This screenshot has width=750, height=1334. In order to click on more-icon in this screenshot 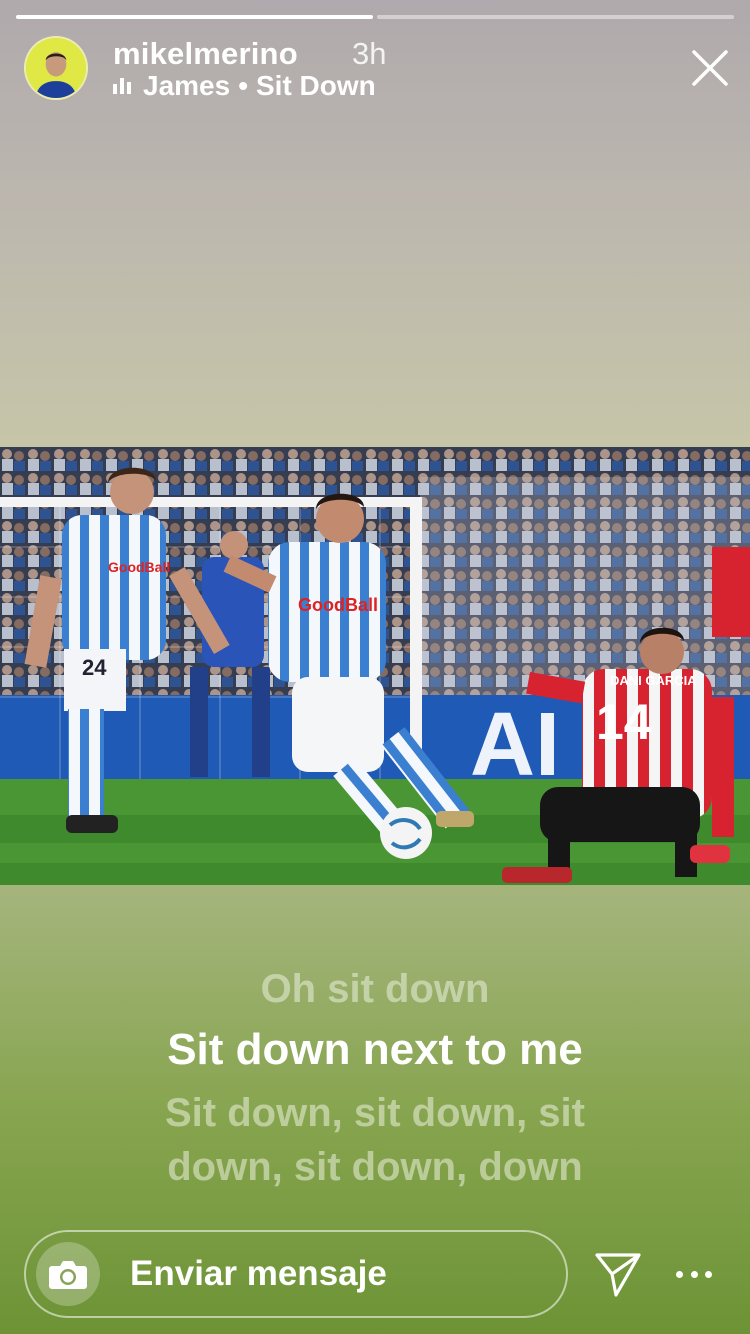, I will do `click(694, 1274)`.